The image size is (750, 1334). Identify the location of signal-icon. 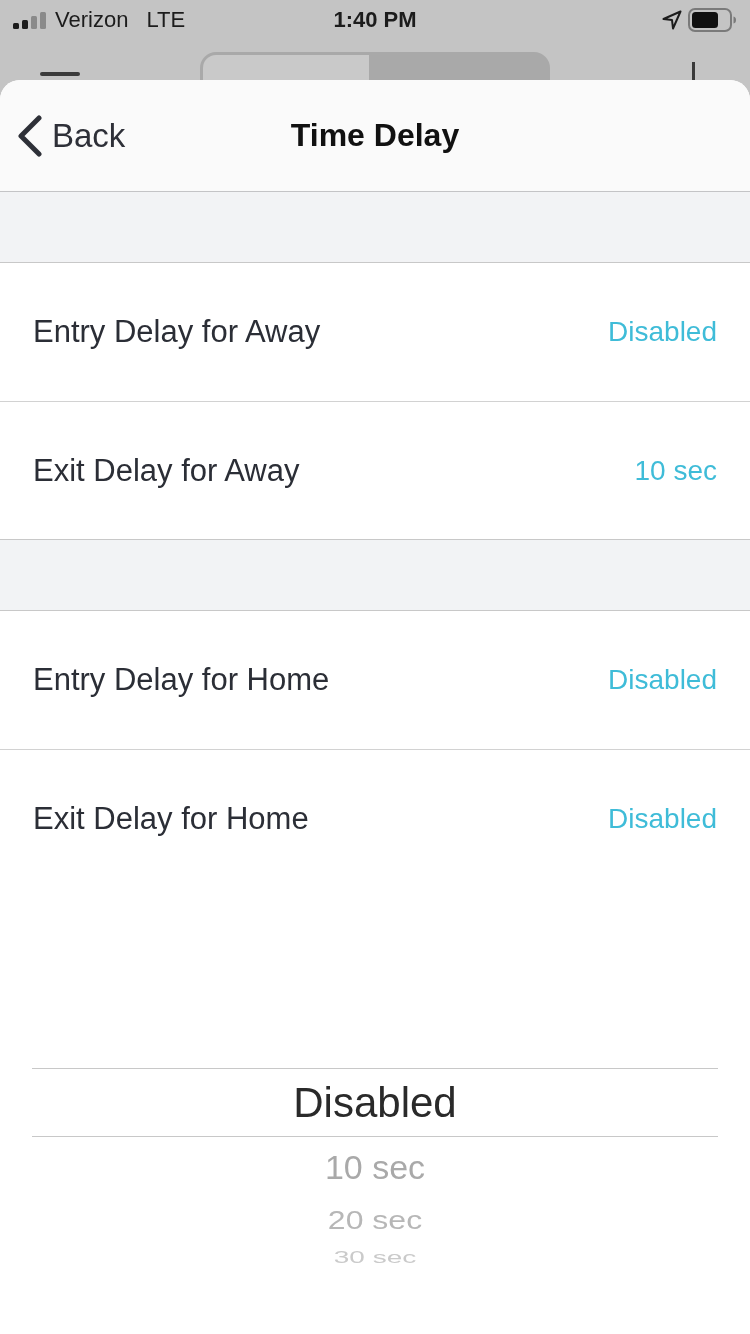
(29, 20).